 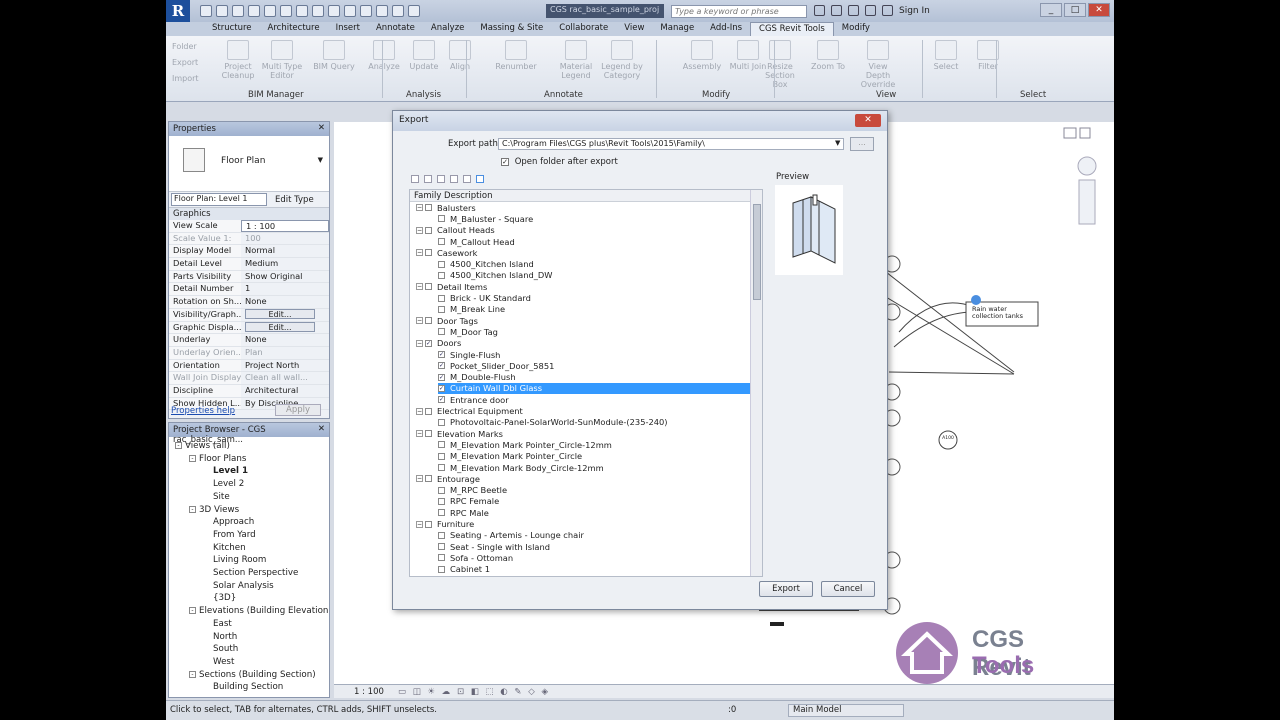 What do you see at coordinates (474, 692) in the screenshot?
I see `view-control-icons: ▭ ◫ ☀ ☁ ⊡ ◧ ⬚ ◐ ✎ ◇ ◈` at bounding box center [474, 692].